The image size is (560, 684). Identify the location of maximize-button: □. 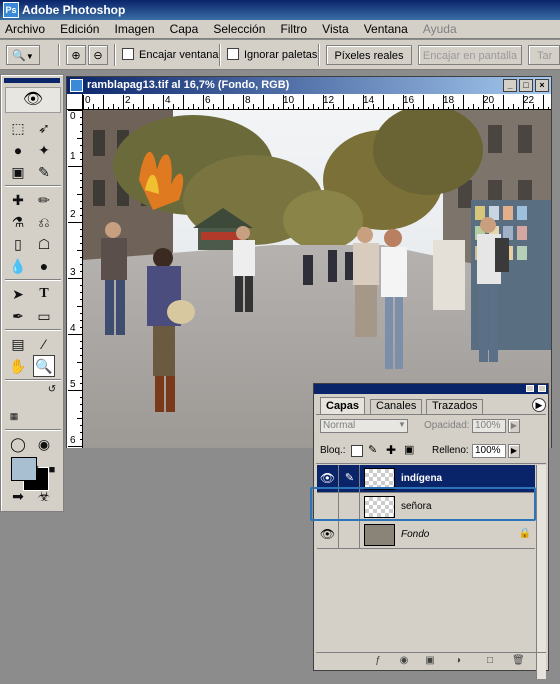
(526, 85).